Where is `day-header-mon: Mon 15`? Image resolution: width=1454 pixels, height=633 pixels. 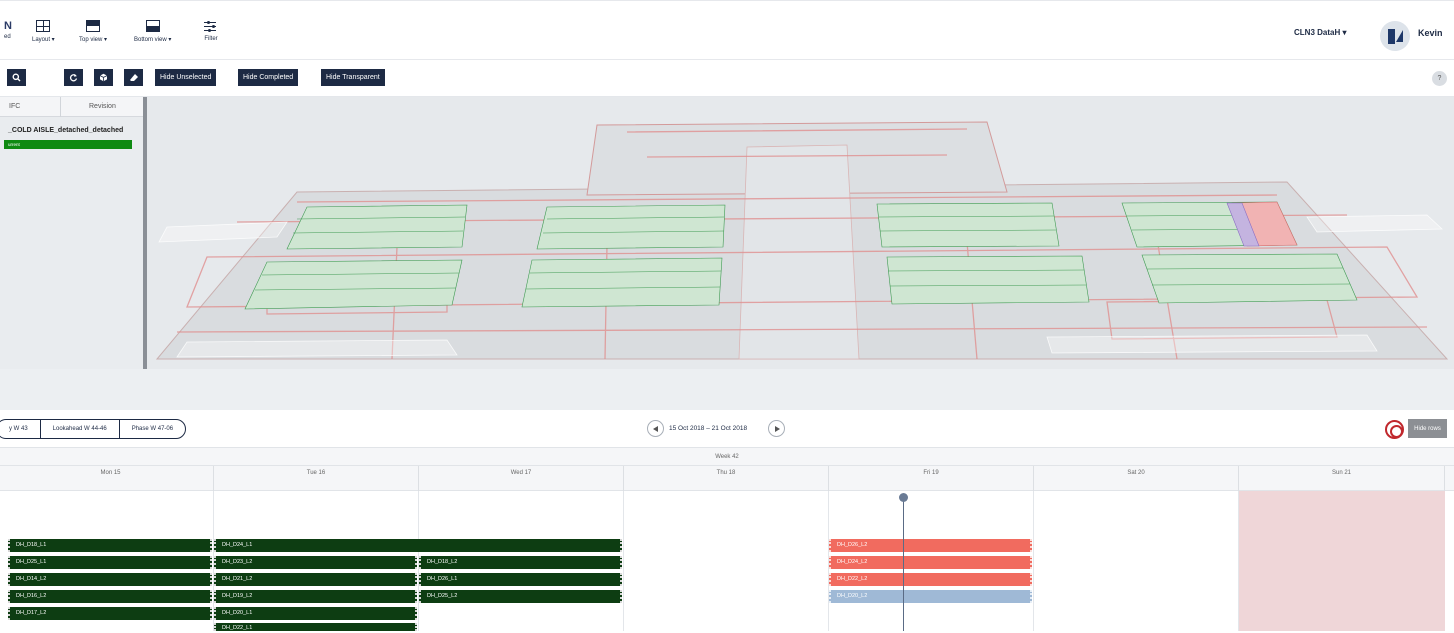 day-header-mon: Mon 15 is located at coordinates (111, 478).